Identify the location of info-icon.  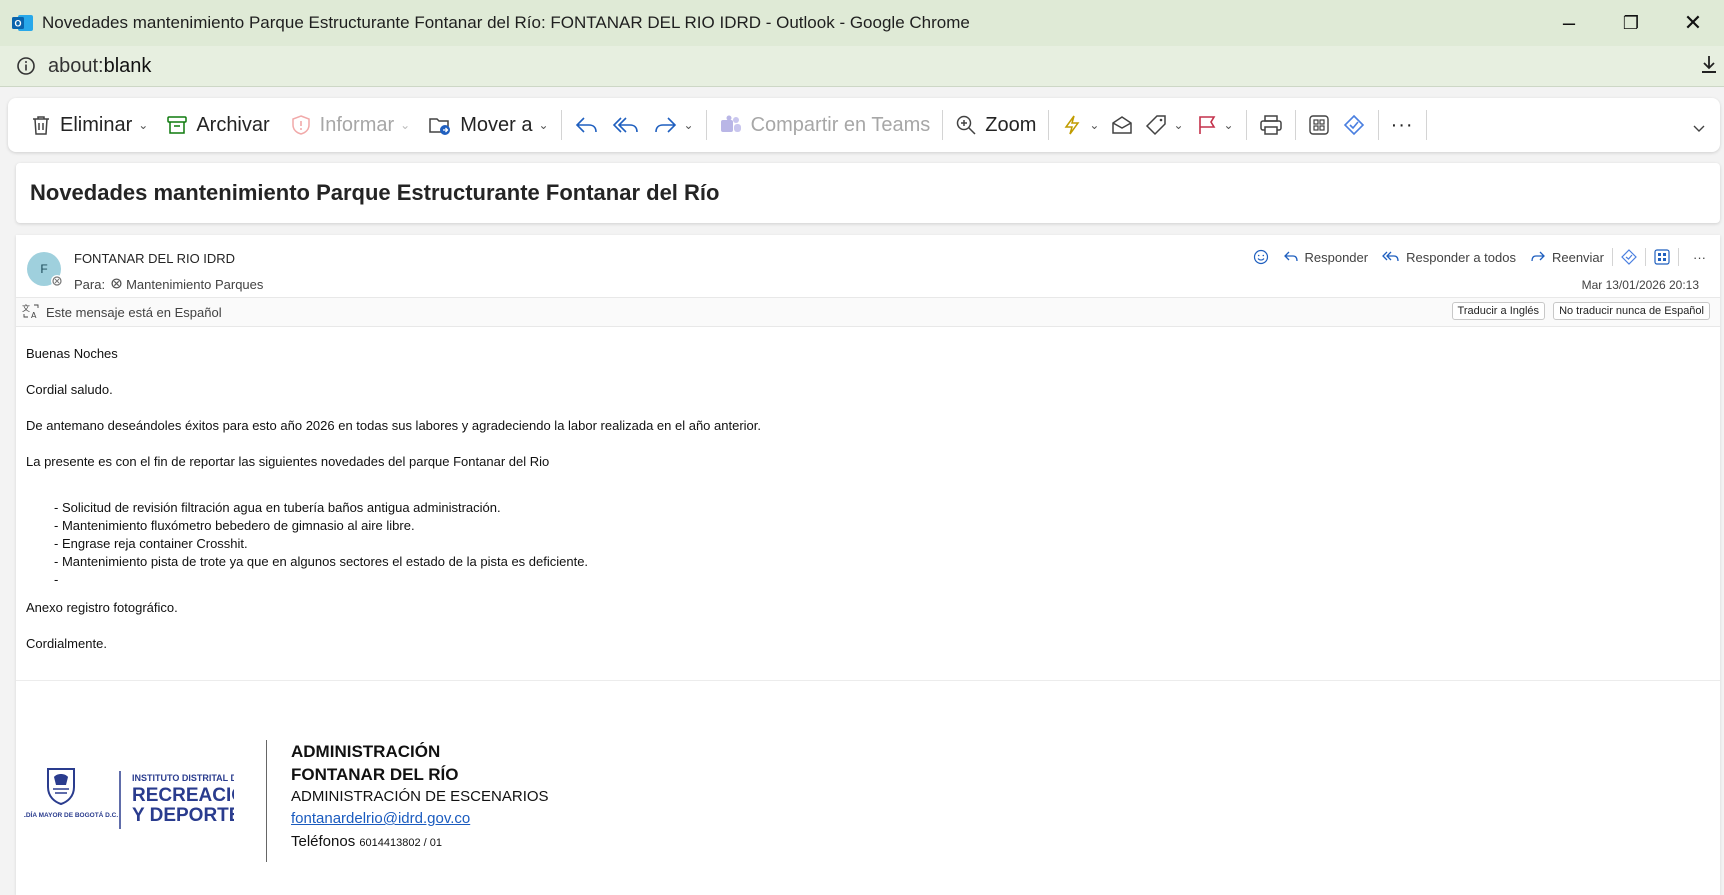
(26, 66).